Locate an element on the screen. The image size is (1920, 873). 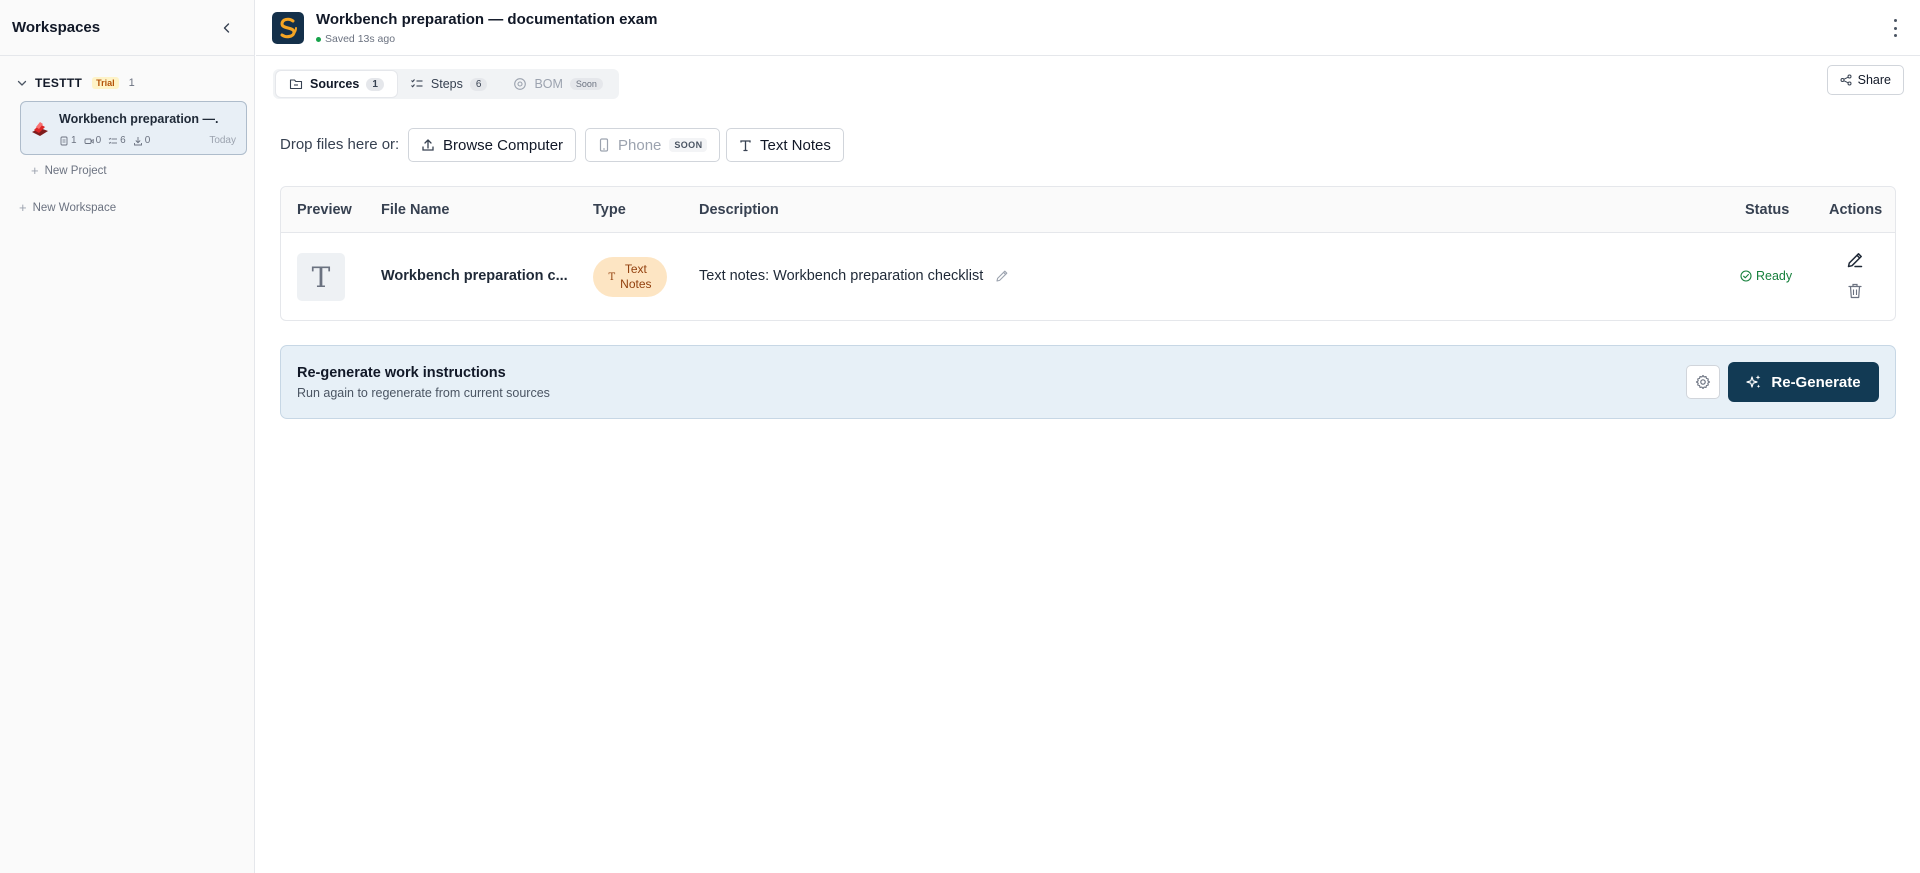
column-file-name: File Name is located at coordinates (415, 210).